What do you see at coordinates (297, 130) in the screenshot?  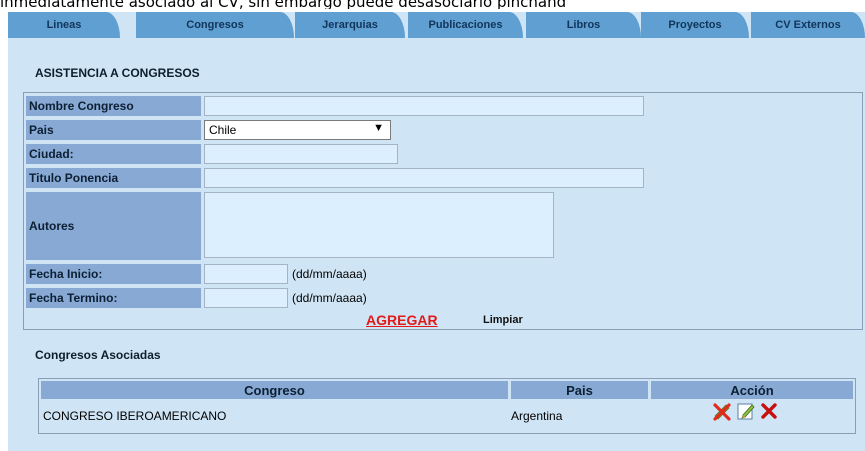 I see `pais-select: Chile ▼` at bounding box center [297, 130].